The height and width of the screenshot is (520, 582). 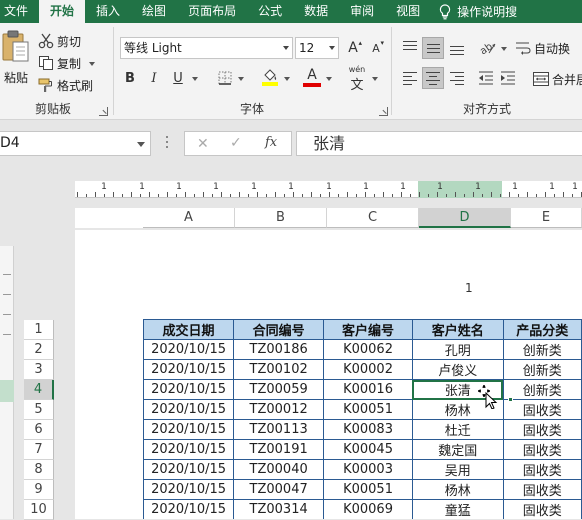 I want to click on underline-dropdown-icon, so click(x=195, y=79).